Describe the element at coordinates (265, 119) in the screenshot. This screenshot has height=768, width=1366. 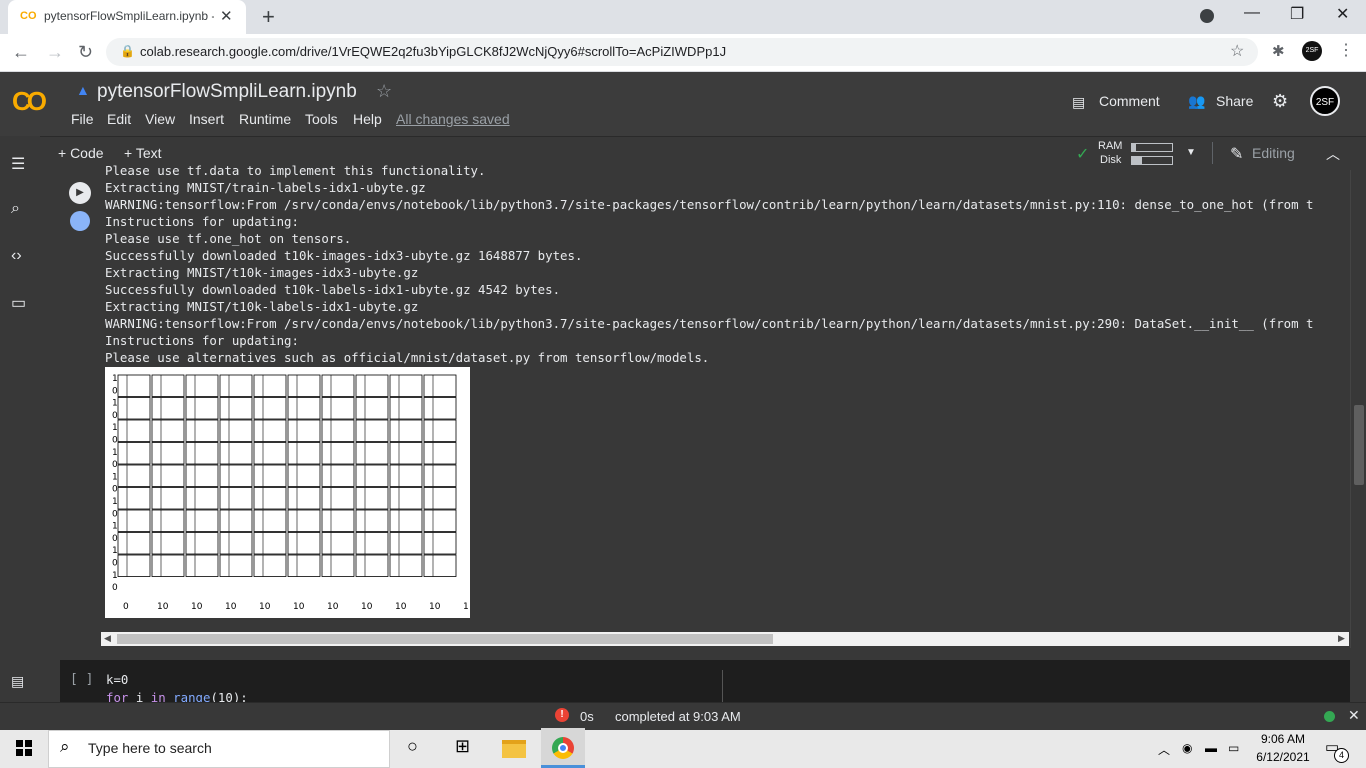
I see `menu-runtime: Runtime` at that location.